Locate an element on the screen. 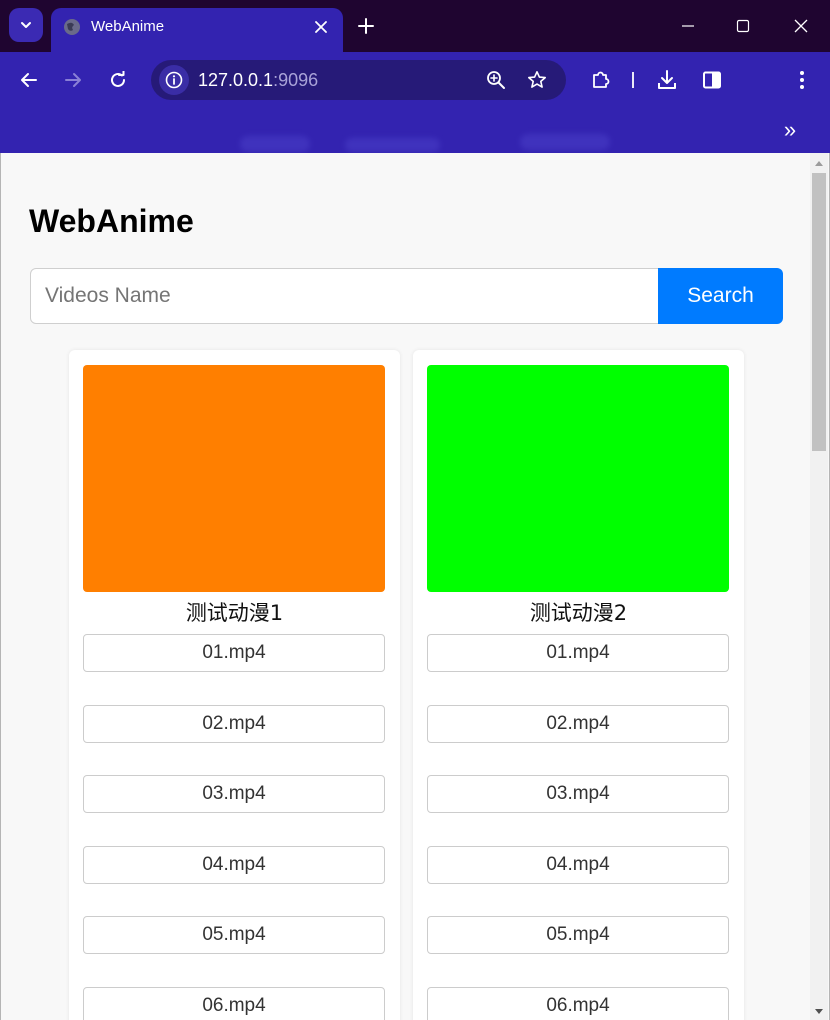 The height and width of the screenshot is (1020, 830). bookmark-star-button is located at coordinates (537, 80).